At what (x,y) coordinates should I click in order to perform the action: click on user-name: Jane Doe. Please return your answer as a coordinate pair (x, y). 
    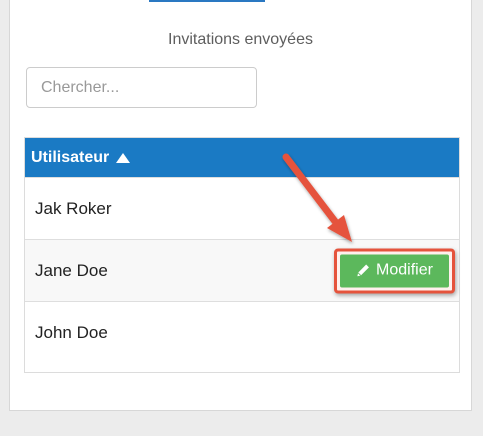
    Looking at the image, I should click on (71, 270).